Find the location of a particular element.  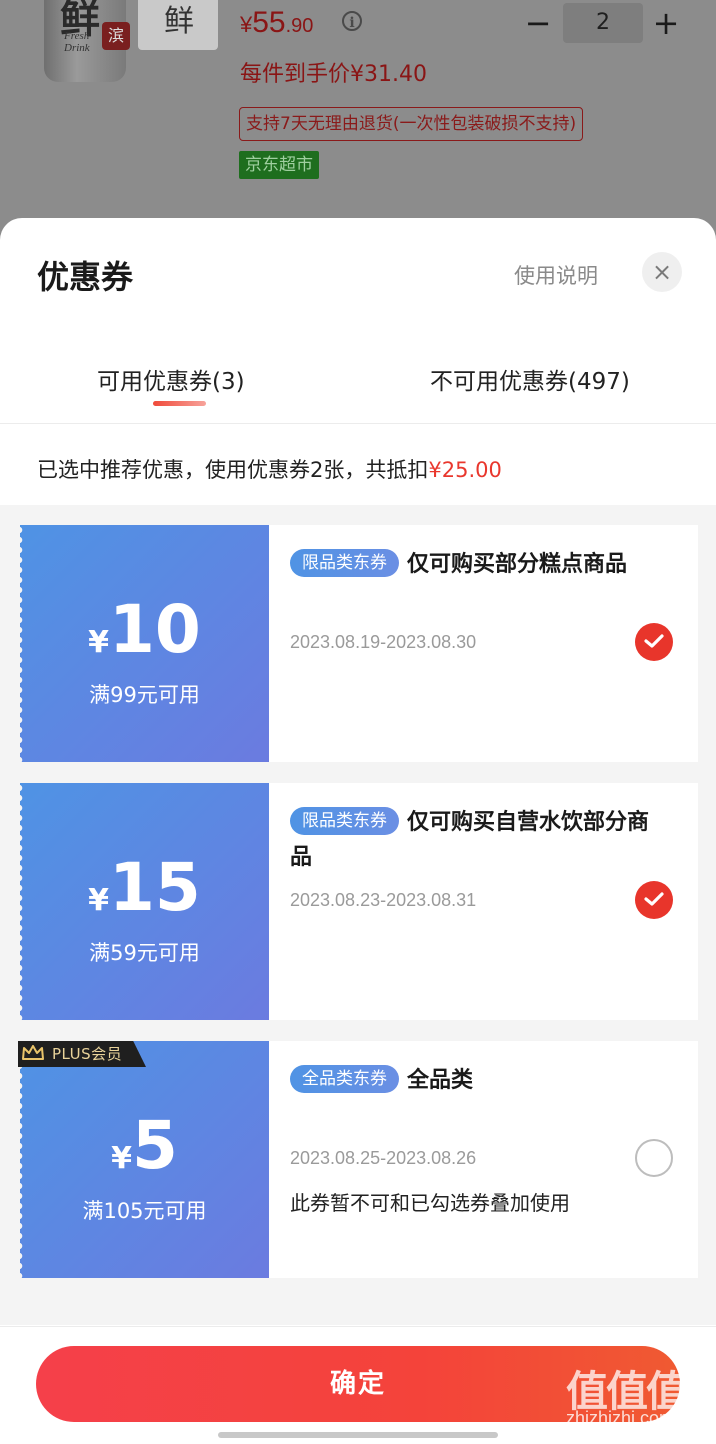

quantity-increase-button: + is located at coordinates (666, 23).